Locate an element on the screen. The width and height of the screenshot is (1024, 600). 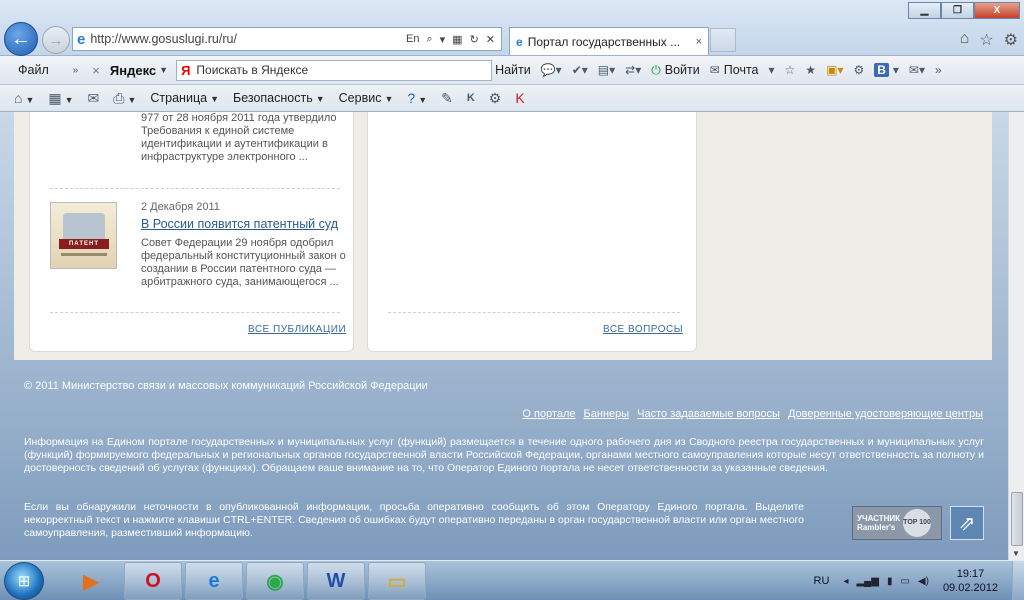
patent-label: ПАТЕНТ is located at coordinates (84, 244).